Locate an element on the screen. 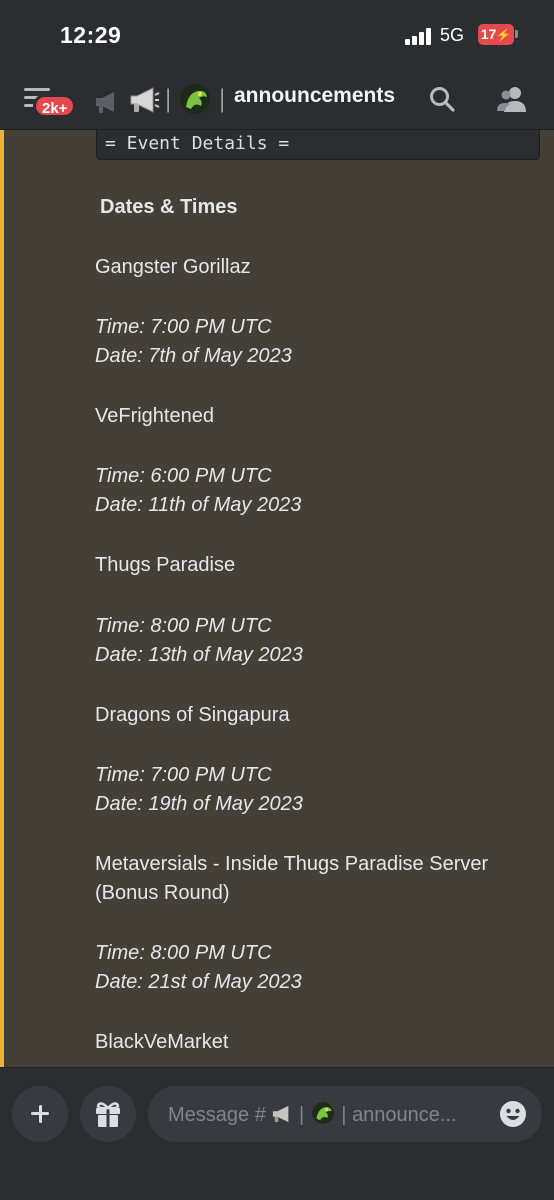 This screenshot has height=1200, width=554. battery-icon: 17⚡ is located at coordinates (496, 34).